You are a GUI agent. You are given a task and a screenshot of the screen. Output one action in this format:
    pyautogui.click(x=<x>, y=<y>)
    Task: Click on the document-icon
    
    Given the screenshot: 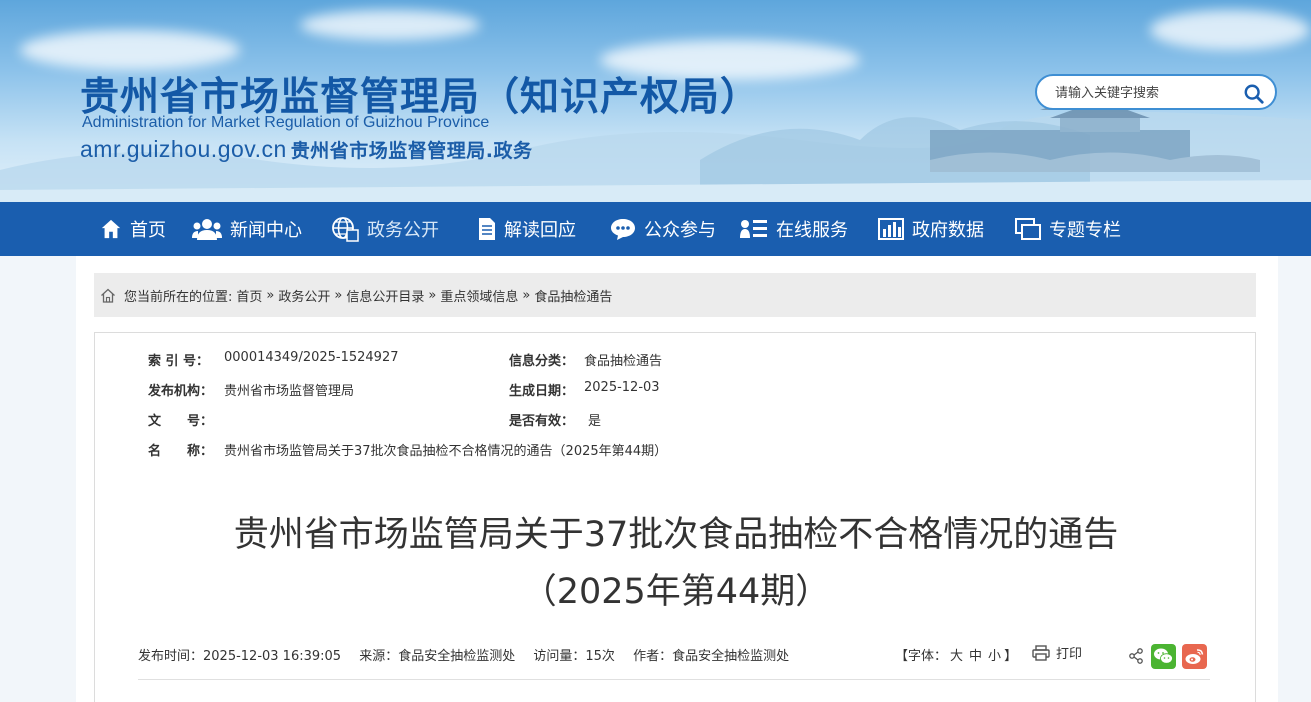 What is the action you would take?
    pyautogui.click(x=487, y=229)
    